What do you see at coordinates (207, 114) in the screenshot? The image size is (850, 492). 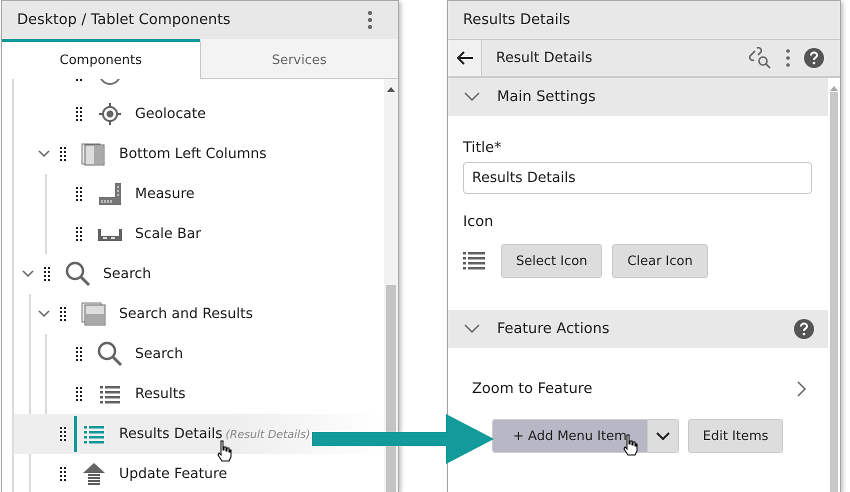 I see `tree-item: Geolocate` at bounding box center [207, 114].